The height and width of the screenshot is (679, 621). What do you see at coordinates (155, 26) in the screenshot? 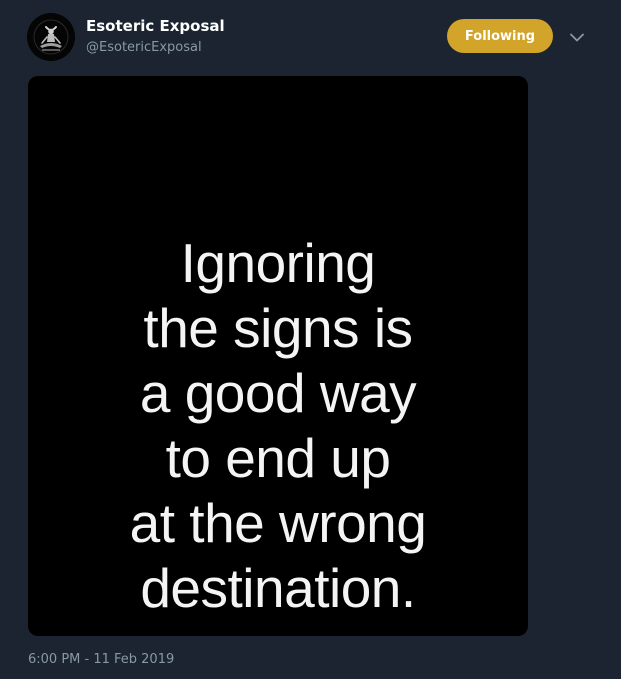
I see `author-display-name: Esoteric Exposal` at bounding box center [155, 26].